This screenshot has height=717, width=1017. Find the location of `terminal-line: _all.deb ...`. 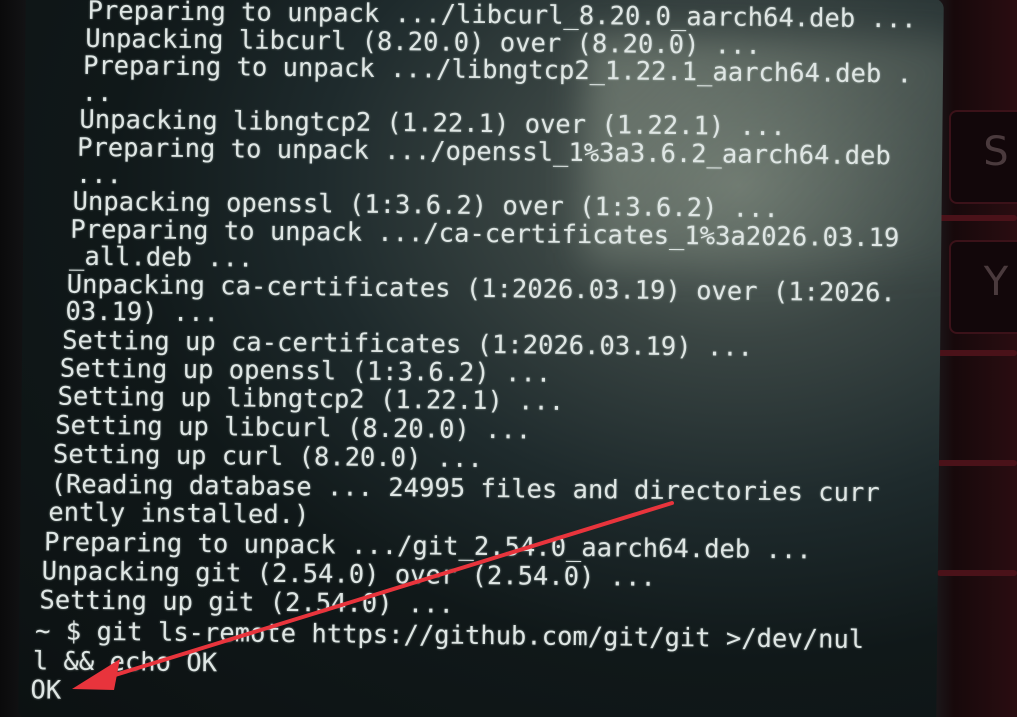

terminal-line: _all.deb ... is located at coordinates (161, 257).